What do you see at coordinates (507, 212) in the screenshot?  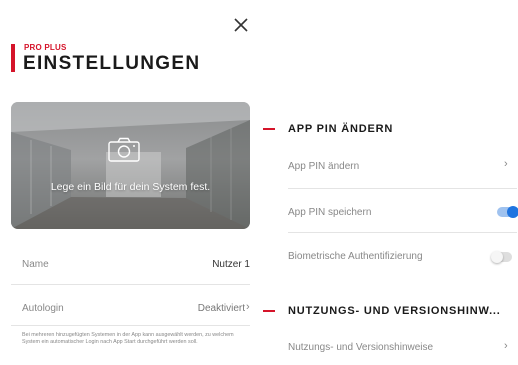 I see `save-pin-toggle` at bounding box center [507, 212].